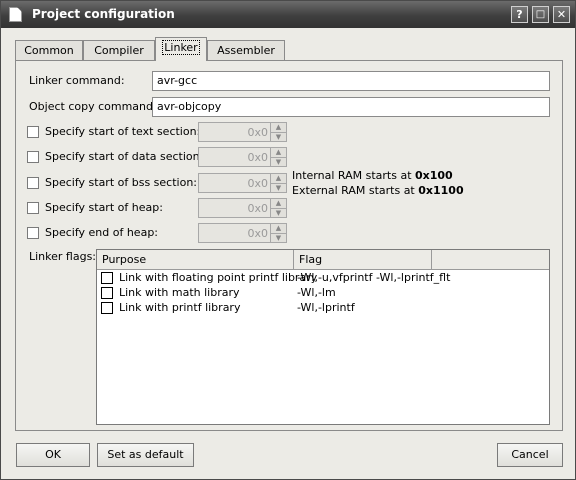 The width and height of the screenshot is (576, 480). What do you see at coordinates (33, 157) in the screenshot?
I see `data-section-checkbox` at bounding box center [33, 157].